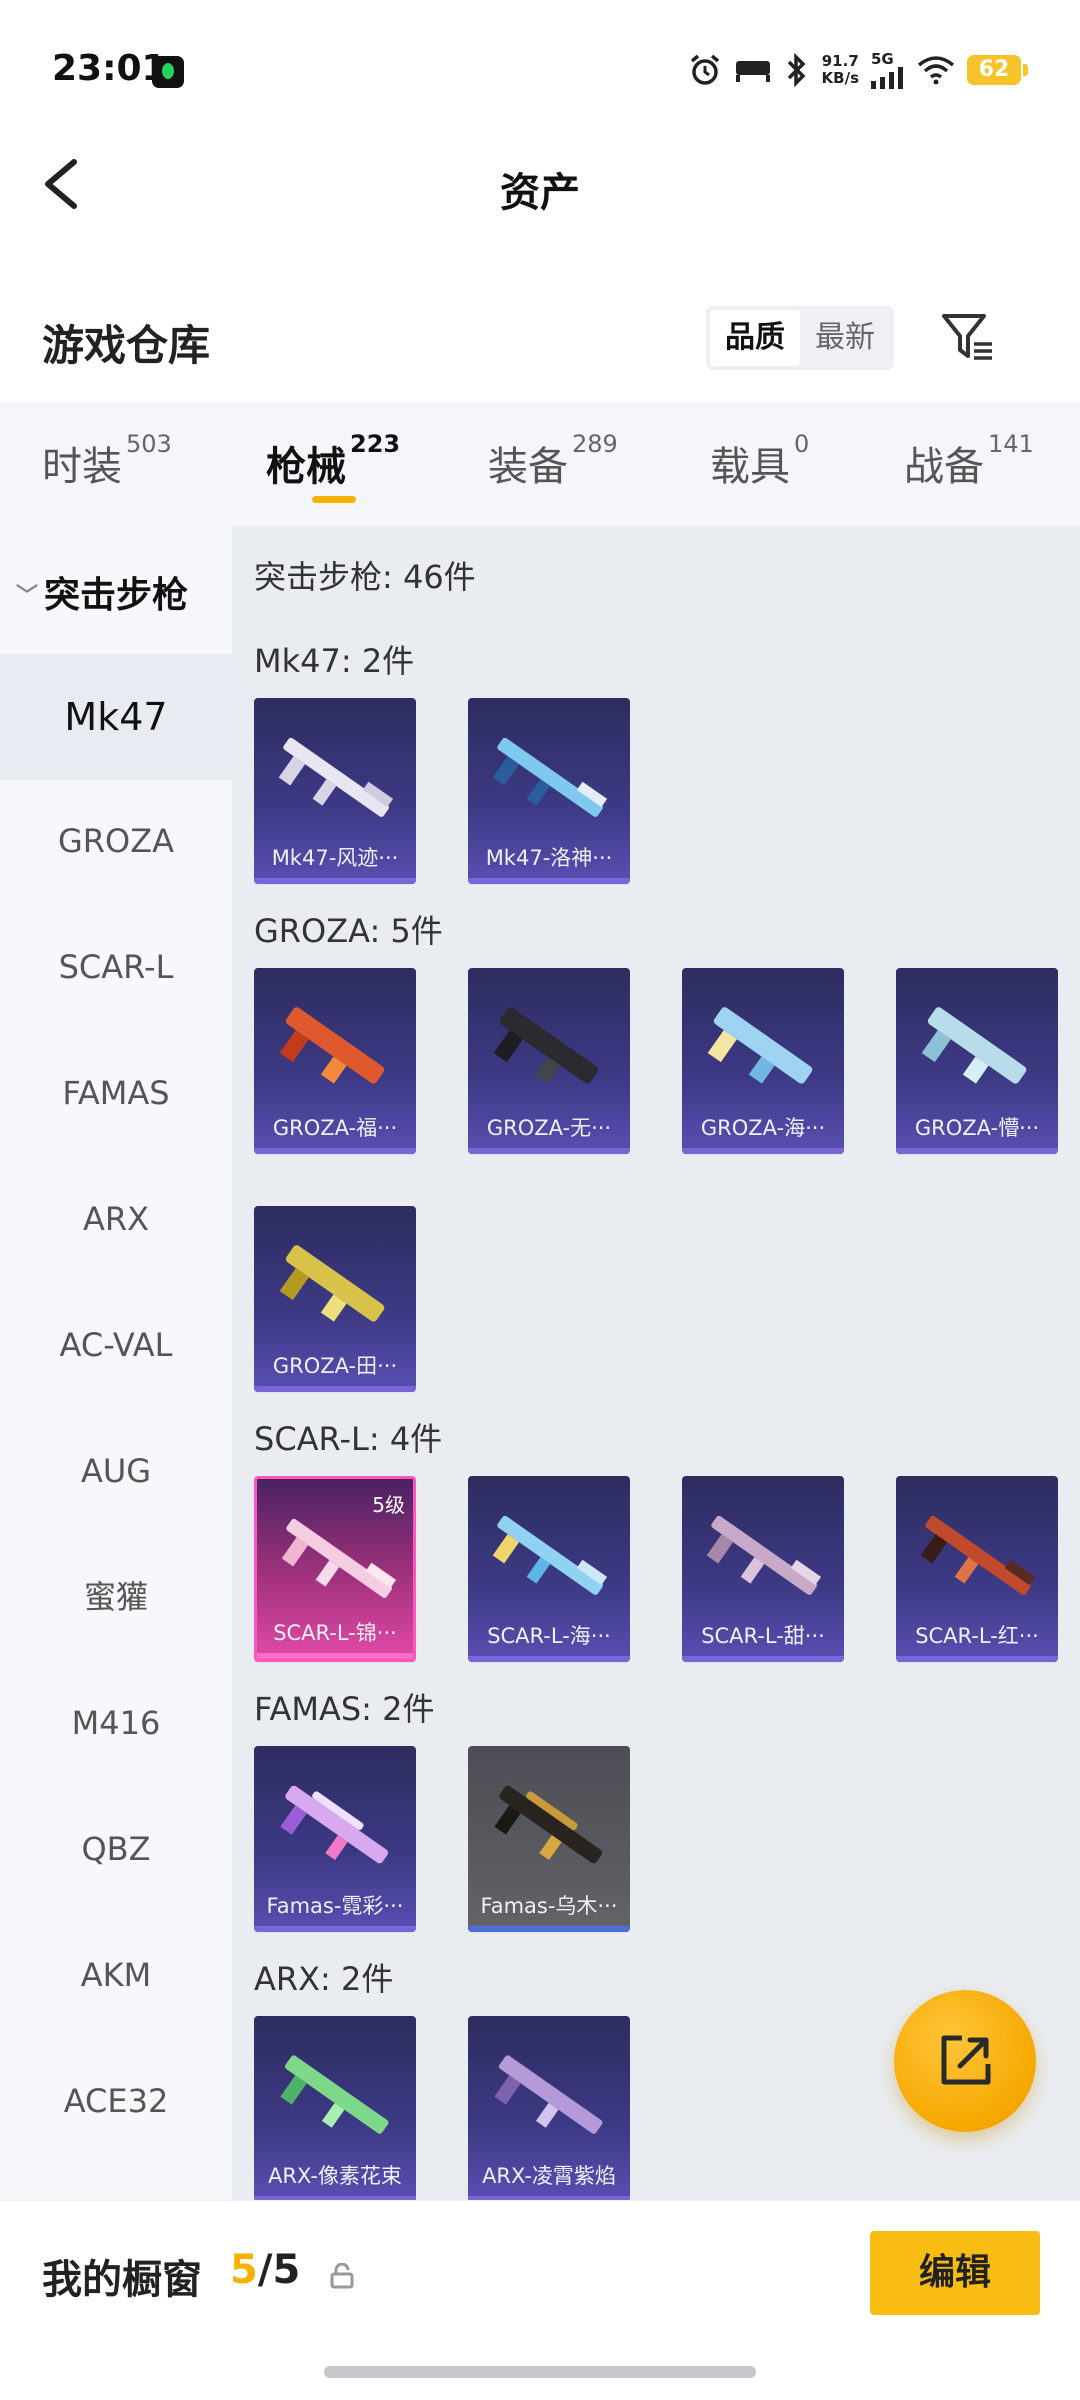 The image size is (1080, 2400). What do you see at coordinates (335, 1366) in the screenshot?
I see `weapon-name: GROZA-田···` at bounding box center [335, 1366].